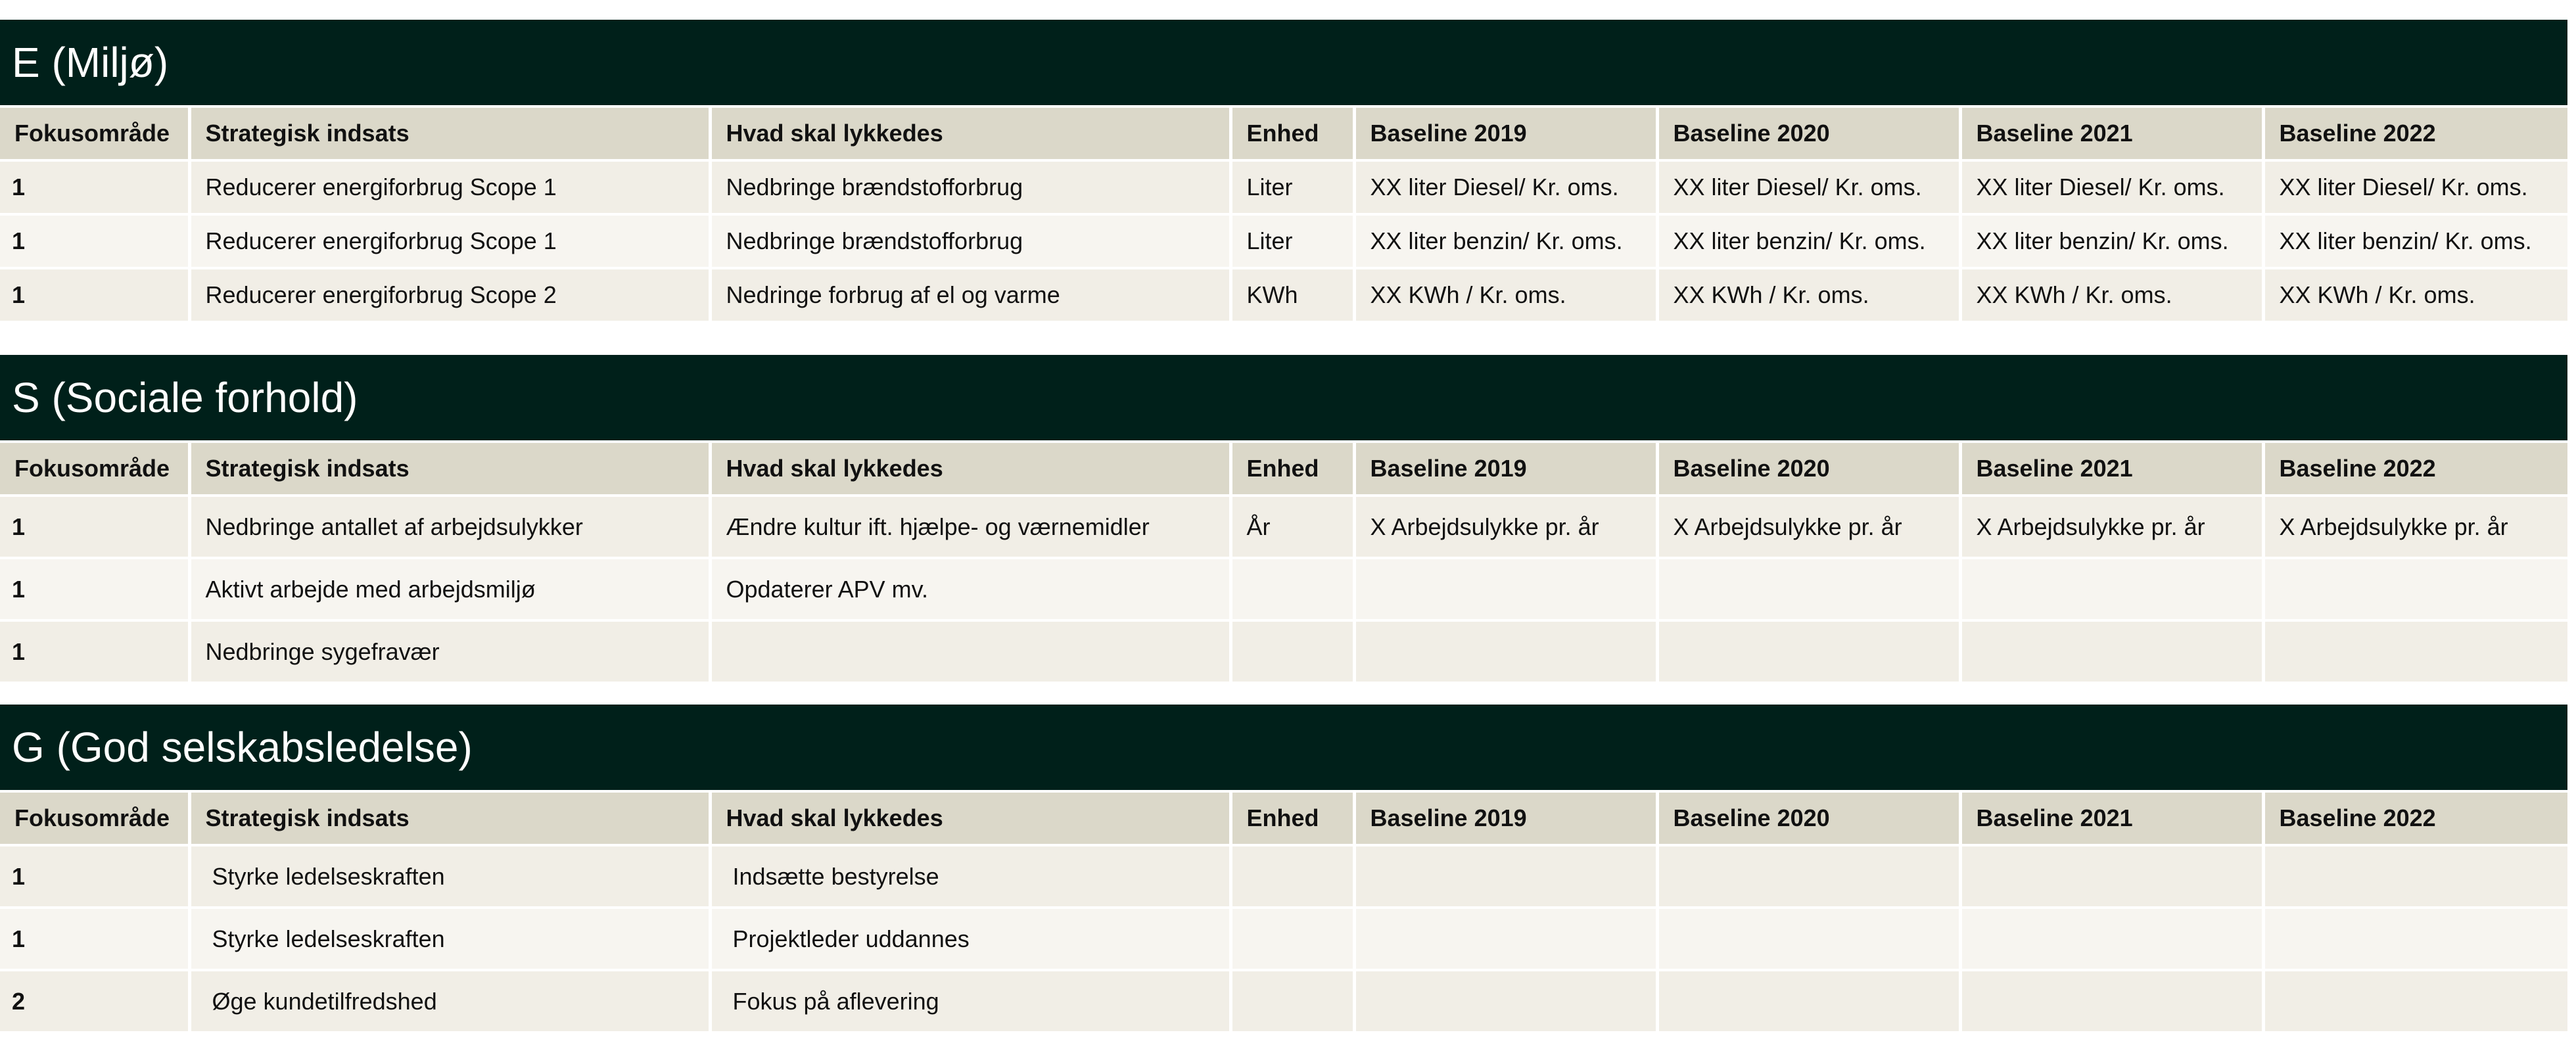 This screenshot has width=2576, height=1043. What do you see at coordinates (450, 590) in the screenshot?
I see `table-cell: Aktivt arbejde med arbejdsmiljø` at bounding box center [450, 590].